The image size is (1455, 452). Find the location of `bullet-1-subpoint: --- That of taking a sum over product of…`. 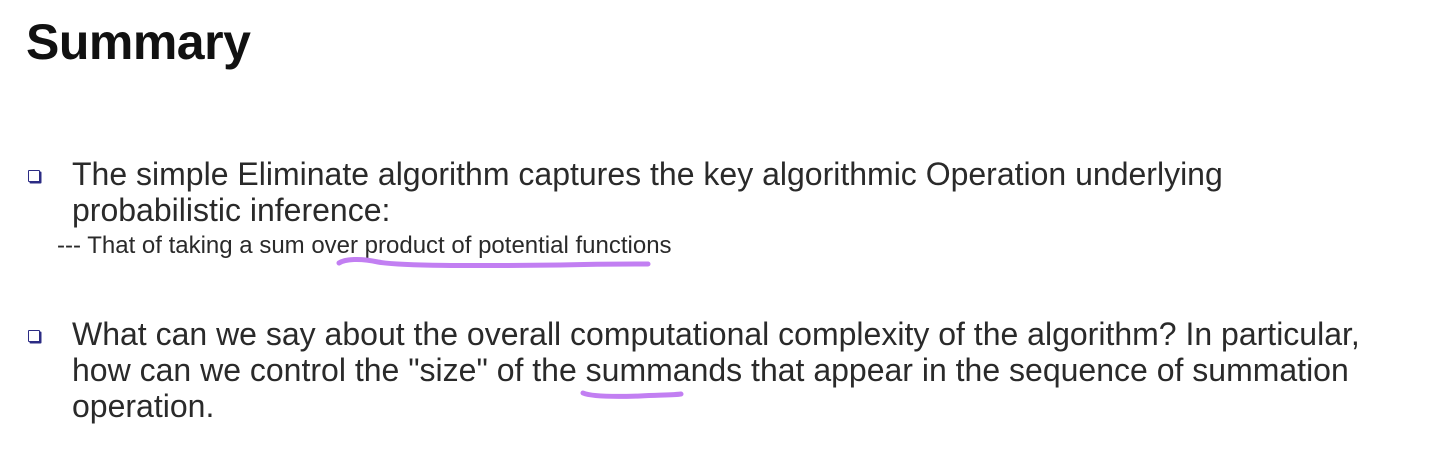

bullet-1-subpoint: --- That of taking a sum over product of… is located at coordinates (364, 245).